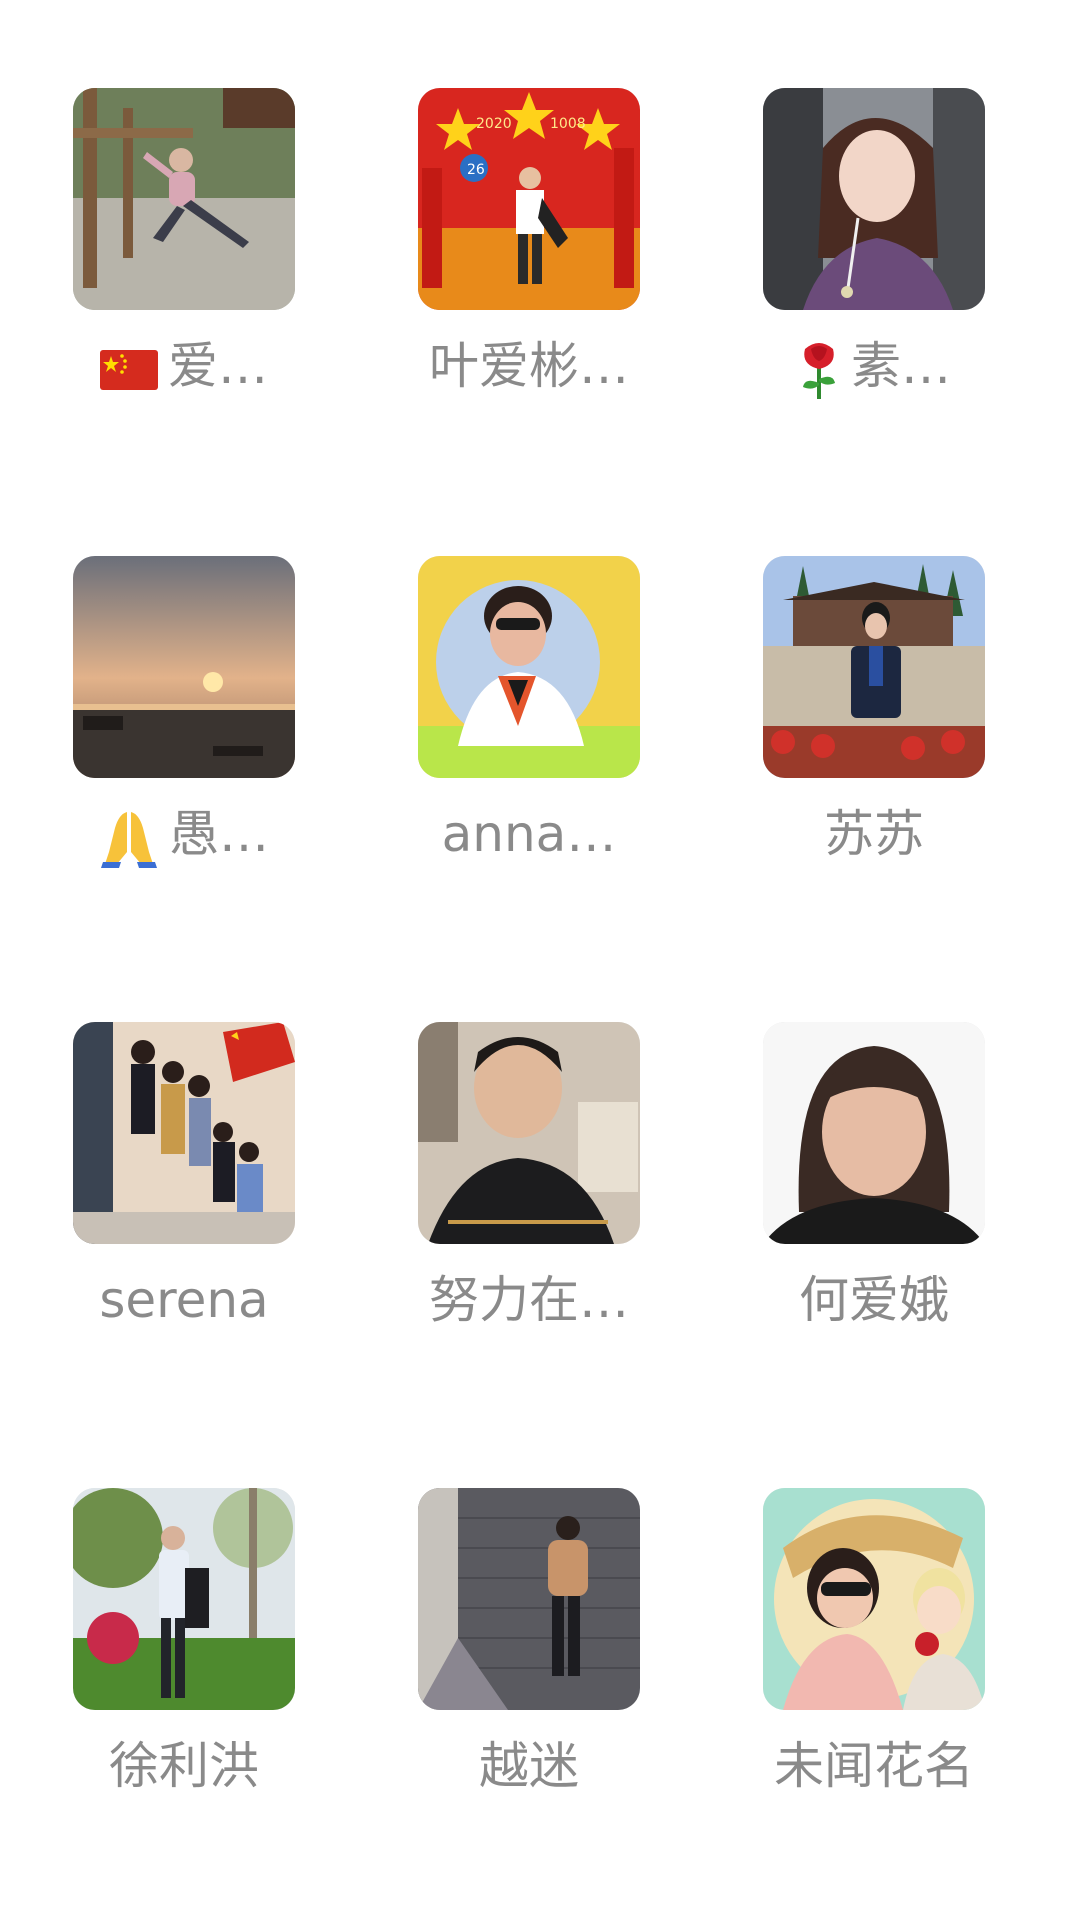 Image resolution: width=1080 pixels, height=1920 pixels. What do you see at coordinates (184, 1300) in the screenshot?
I see `member-name: serena` at bounding box center [184, 1300].